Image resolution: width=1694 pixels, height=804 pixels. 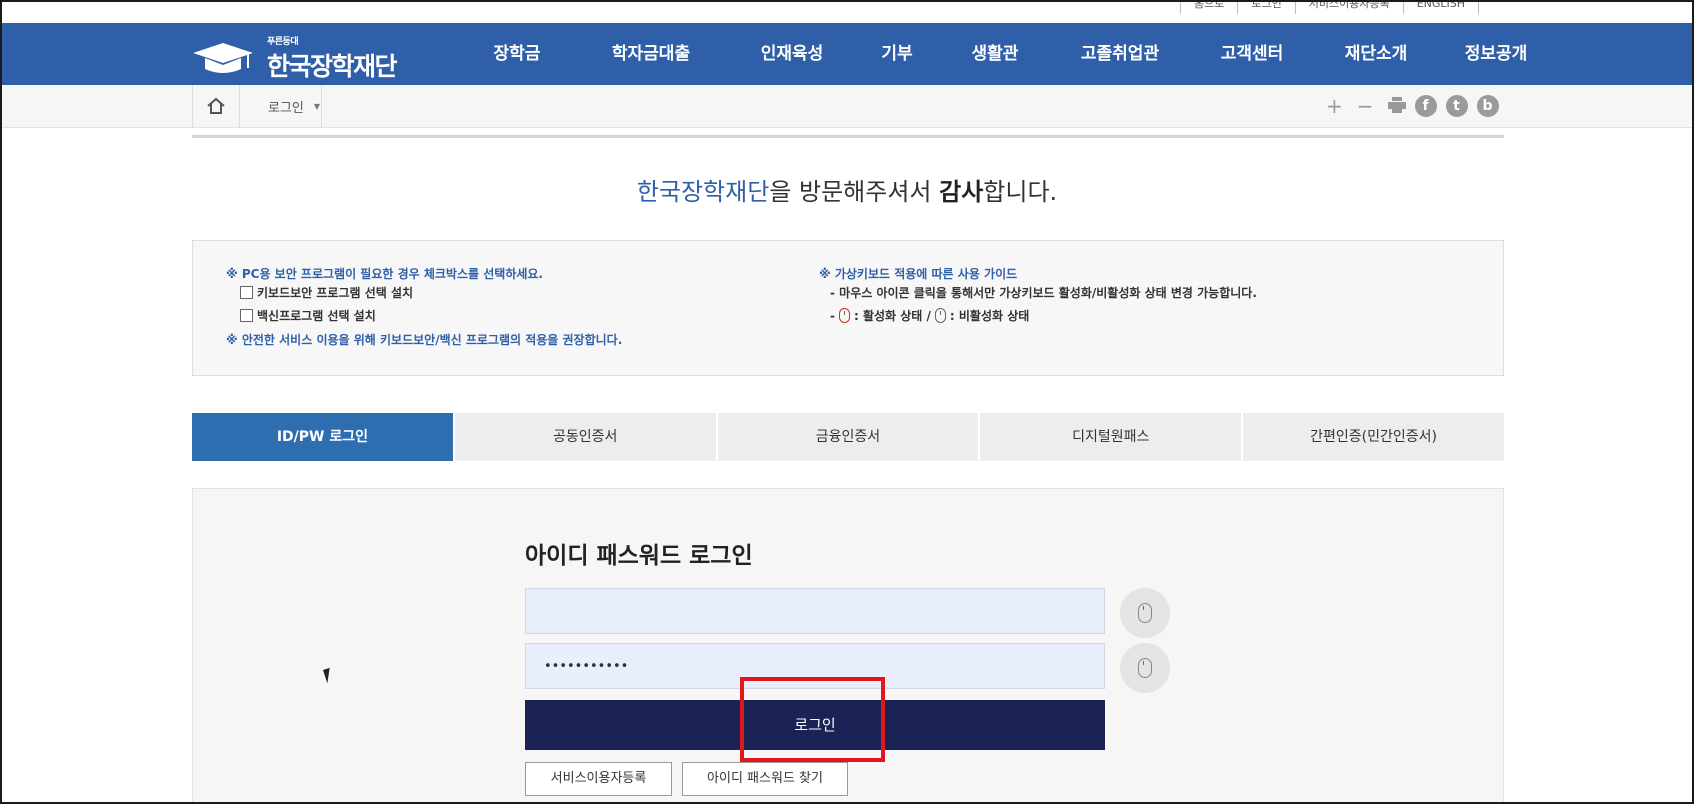 What do you see at coordinates (897, 54) in the screenshot?
I see `nav-donation: 기부` at bounding box center [897, 54].